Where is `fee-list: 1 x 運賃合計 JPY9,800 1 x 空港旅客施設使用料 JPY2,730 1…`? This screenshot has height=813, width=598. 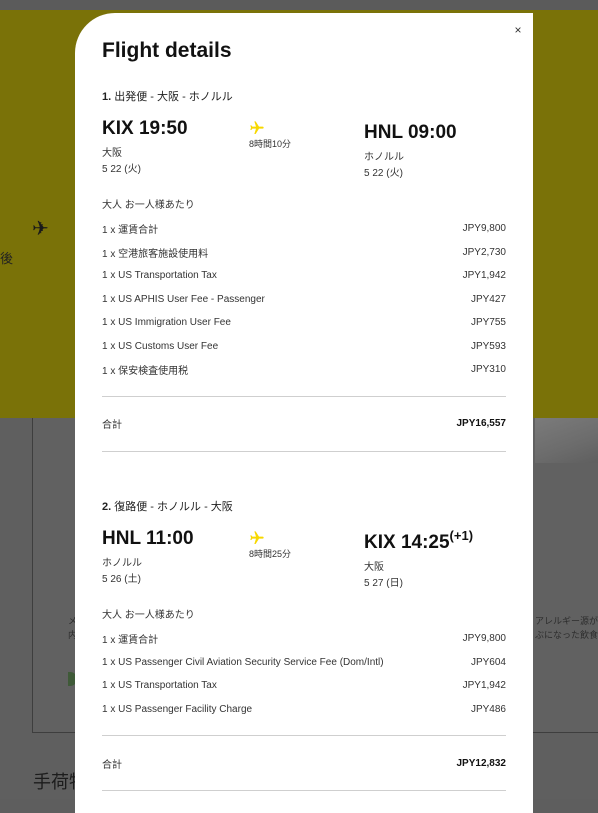 fee-list: 1 x 運賃合計 JPY9,800 1 x 空港旅客施設使用料 JPY2,730 1… is located at coordinates (304, 299).